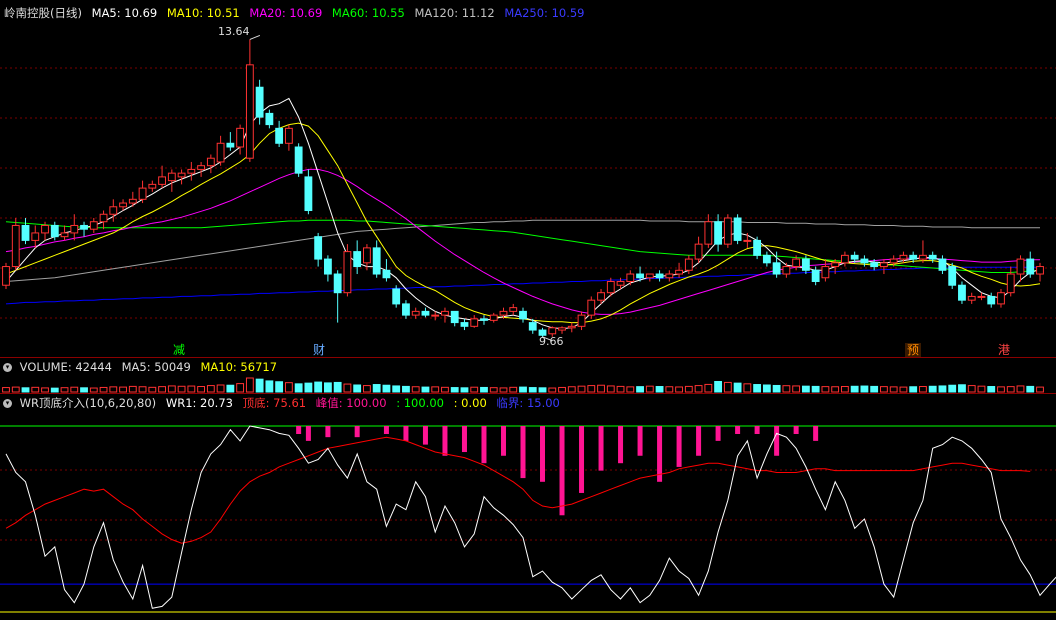  What do you see at coordinates (43, 13) in the screenshot?
I see `stock-title: 岭南控股(日线)` at bounding box center [43, 13].